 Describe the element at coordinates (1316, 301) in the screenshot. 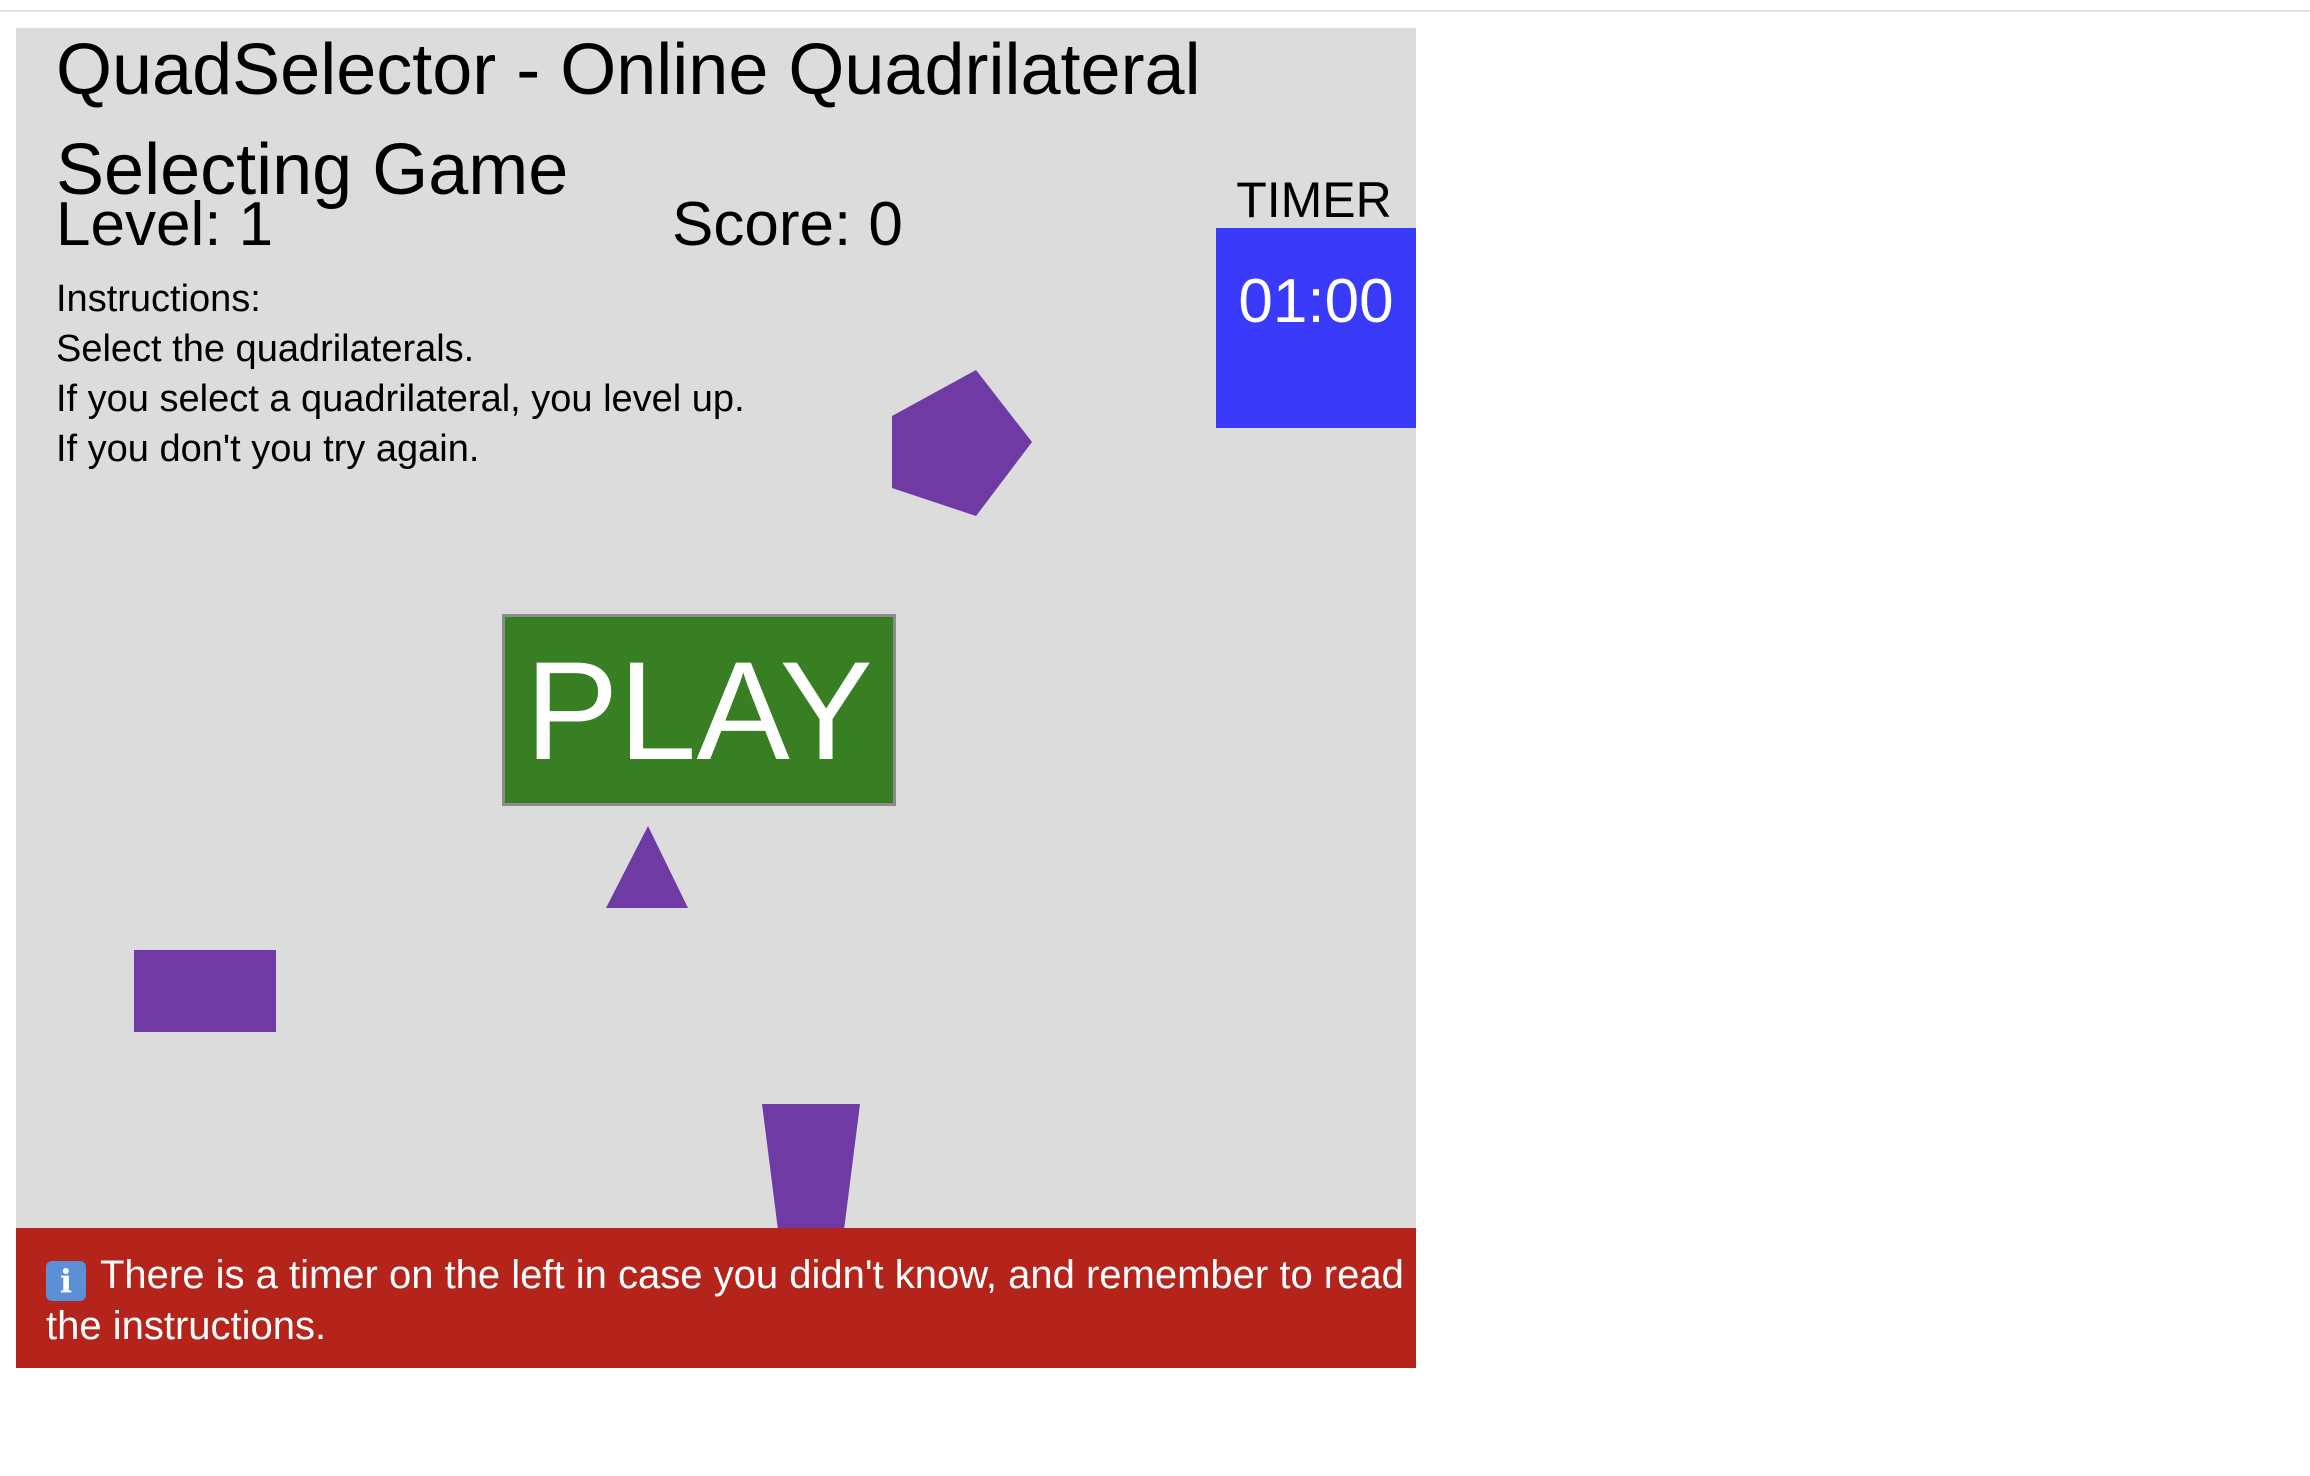

I see `timer-value: 01:00` at that location.